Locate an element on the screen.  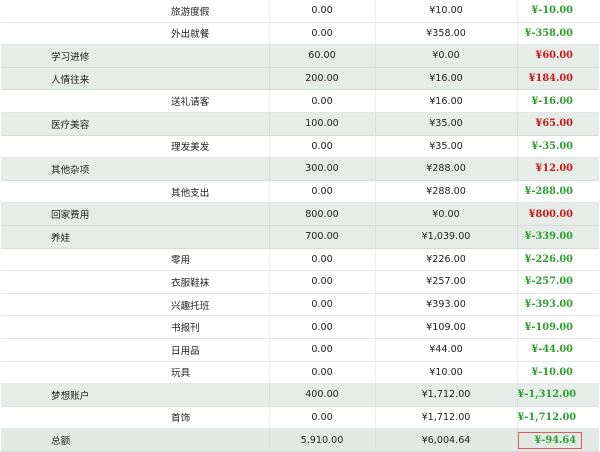
subcategory-row: 零用 0.00 ¥226.00 ¥-226.00 is located at coordinates (300, 260).